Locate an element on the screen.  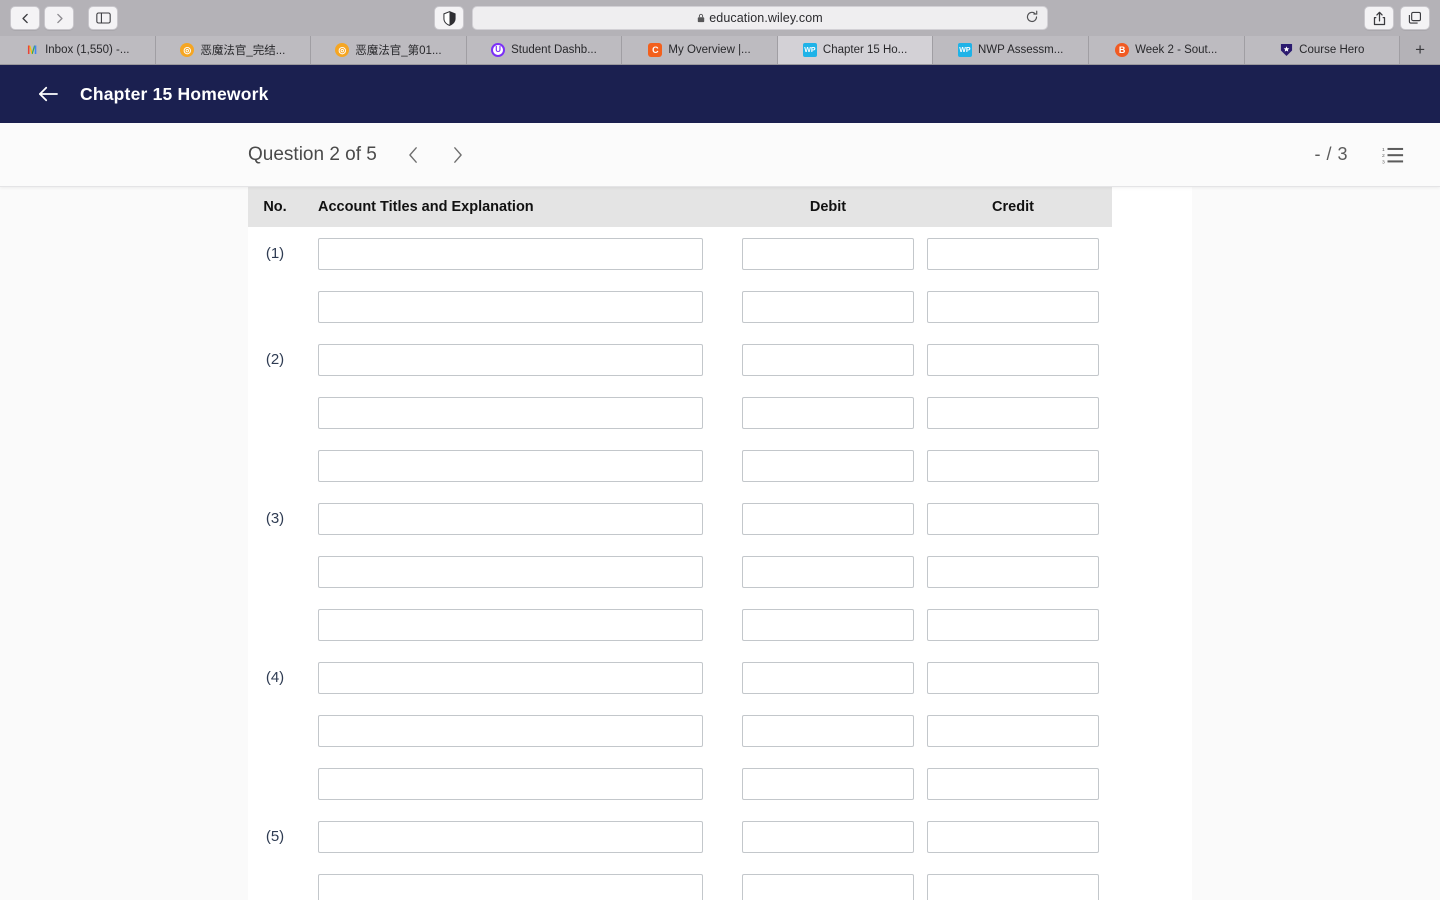
table-row: (4) is located at coordinates (680, 677).